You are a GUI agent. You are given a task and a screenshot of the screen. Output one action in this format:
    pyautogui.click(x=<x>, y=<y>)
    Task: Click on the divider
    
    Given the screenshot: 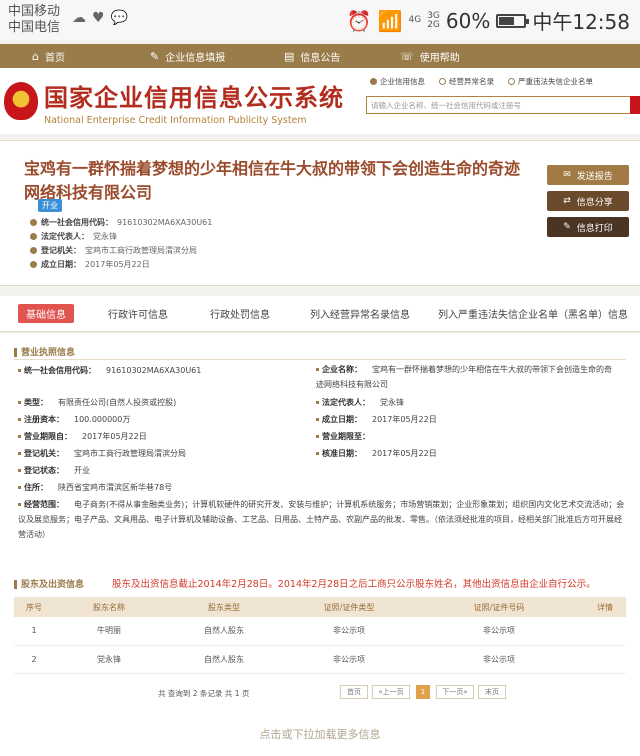 What is the action you would take?
    pyautogui.click(x=320, y=359)
    